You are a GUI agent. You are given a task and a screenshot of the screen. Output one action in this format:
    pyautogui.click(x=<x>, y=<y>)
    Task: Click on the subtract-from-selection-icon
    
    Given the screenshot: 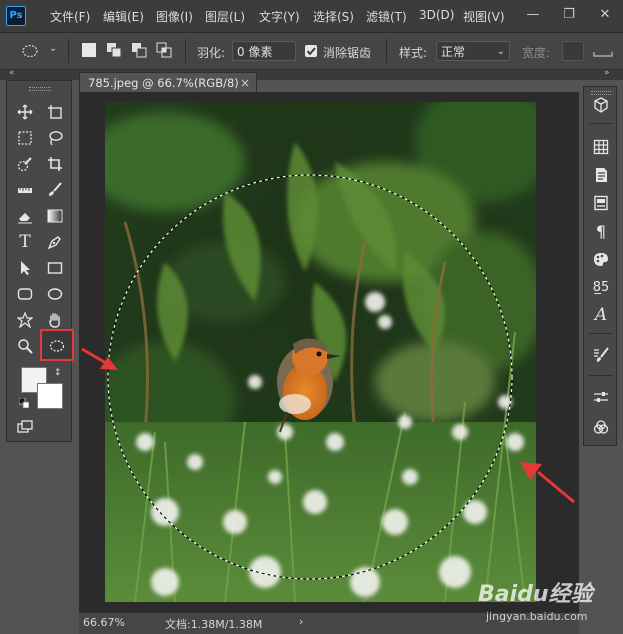 What is the action you would take?
    pyautogui.click(x=139, y=50)
    